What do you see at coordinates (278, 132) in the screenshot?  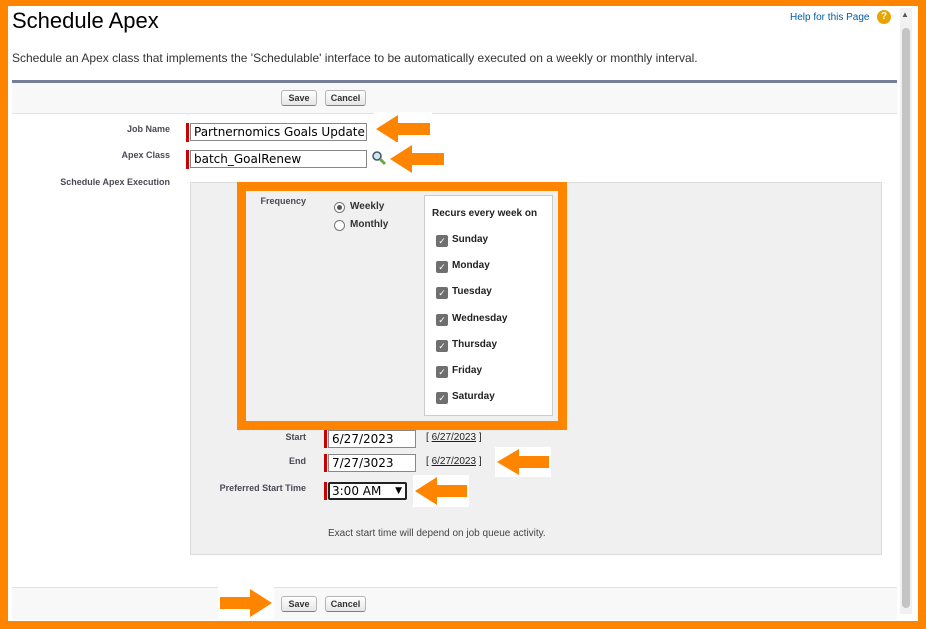 I see `job-name-input: Partnernomics Goals Update` at bounding box center [278, 132].